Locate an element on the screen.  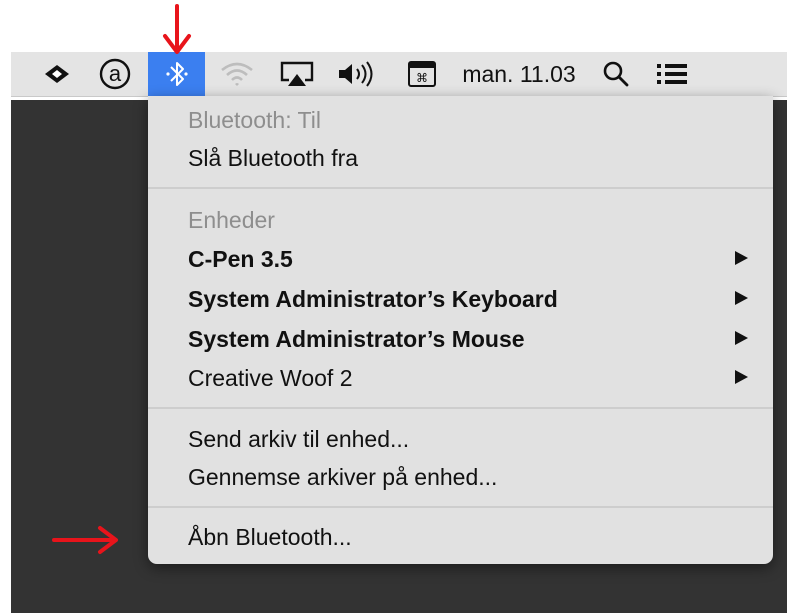
input-menu-icon: ⌘ is located at coordinates (422, 74).